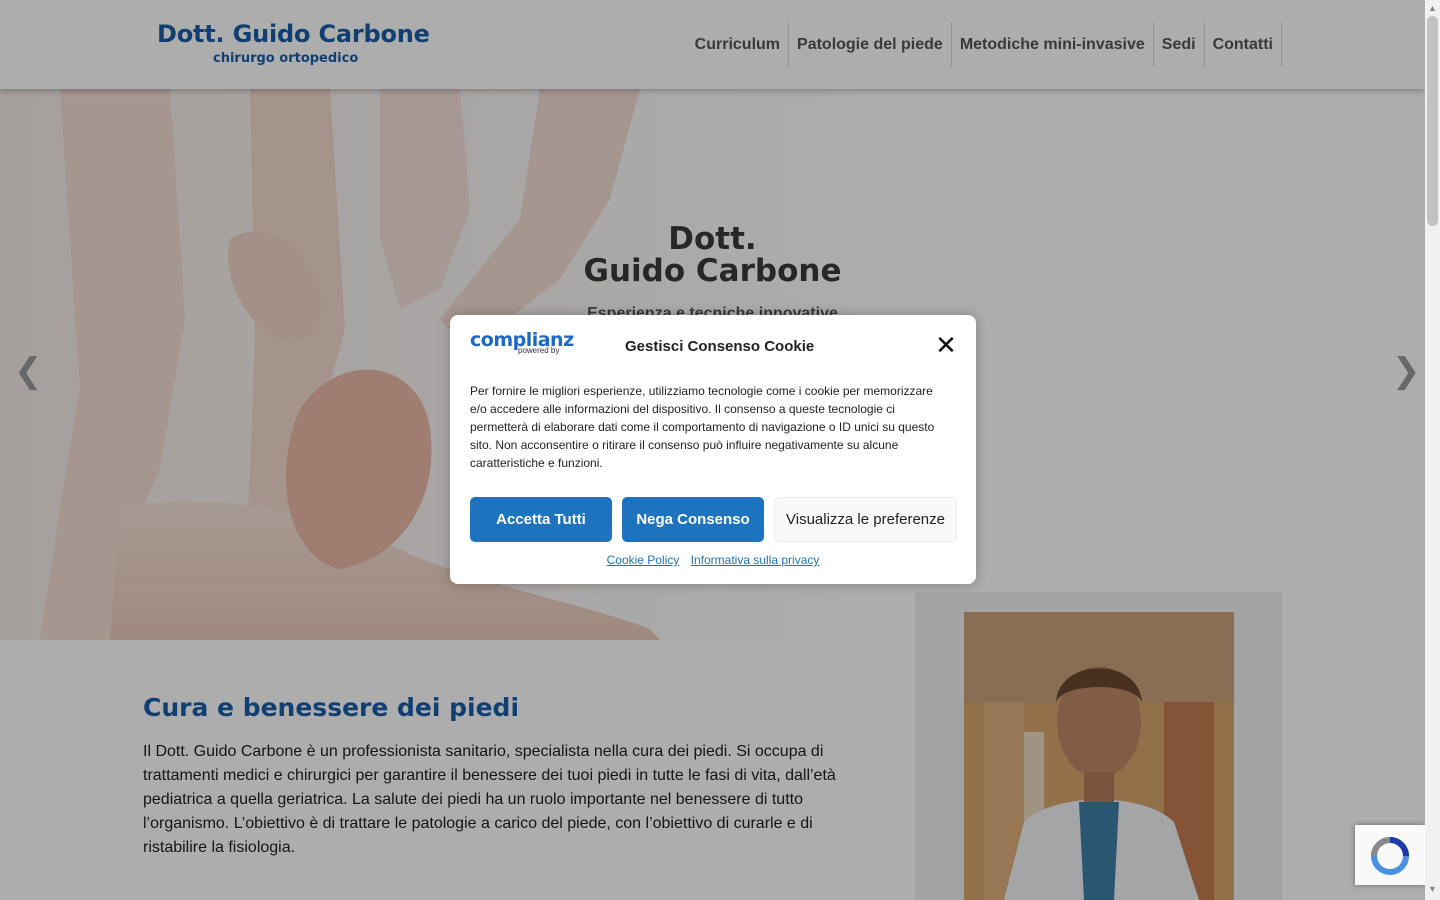  What do you see at coordinates (865, 519) in the screenshot?
I see `view-preferences-button: Visualizza le preferenze` at bounding box center [865, 519].